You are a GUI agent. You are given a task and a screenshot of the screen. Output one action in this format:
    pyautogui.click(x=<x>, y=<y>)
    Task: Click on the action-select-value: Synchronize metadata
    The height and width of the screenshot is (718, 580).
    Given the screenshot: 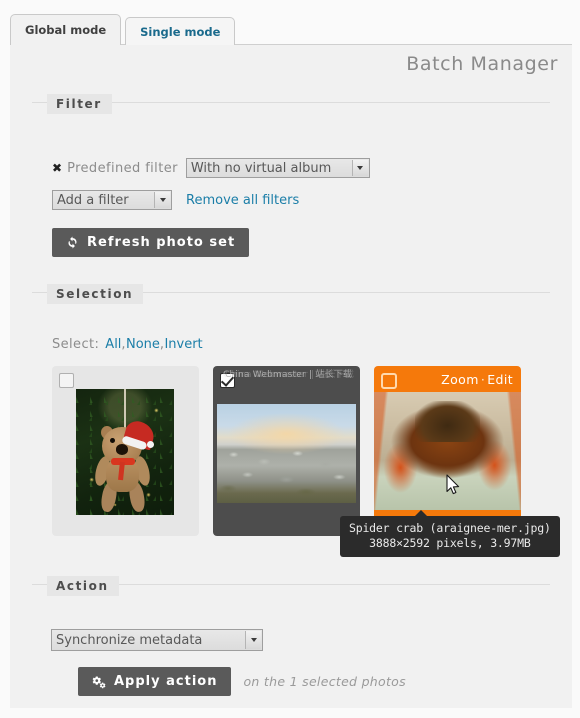 What is the action you would take?
    pyautogui.click(x=129, y=640)
    